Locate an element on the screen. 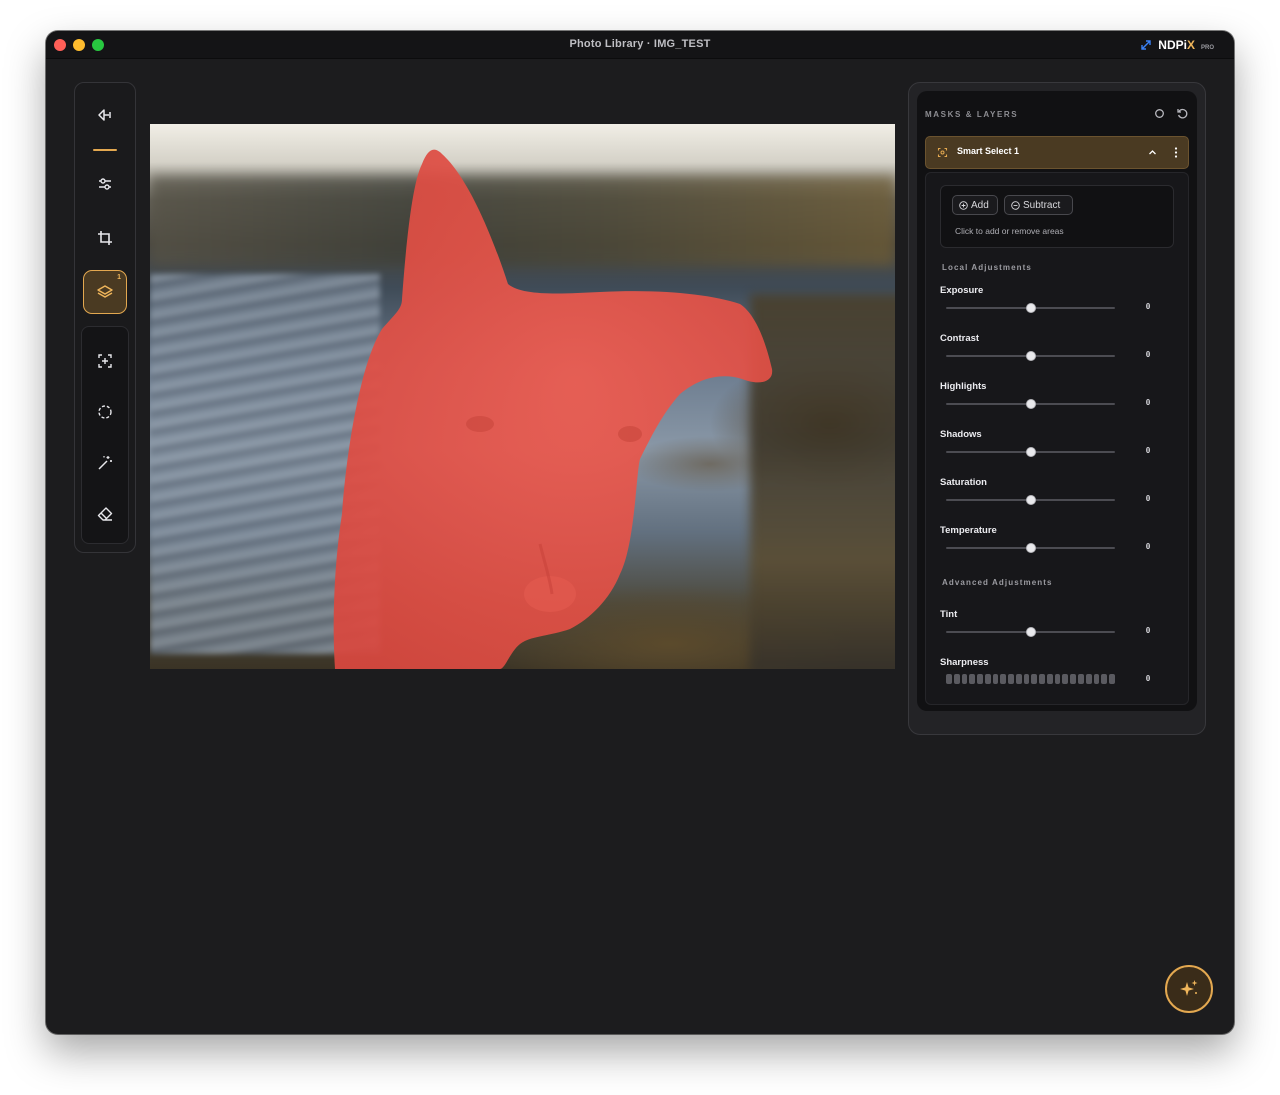 The height and width of the screenshot is (1095, 1280). lasso-tool-button is located at coordinates (105, 412).